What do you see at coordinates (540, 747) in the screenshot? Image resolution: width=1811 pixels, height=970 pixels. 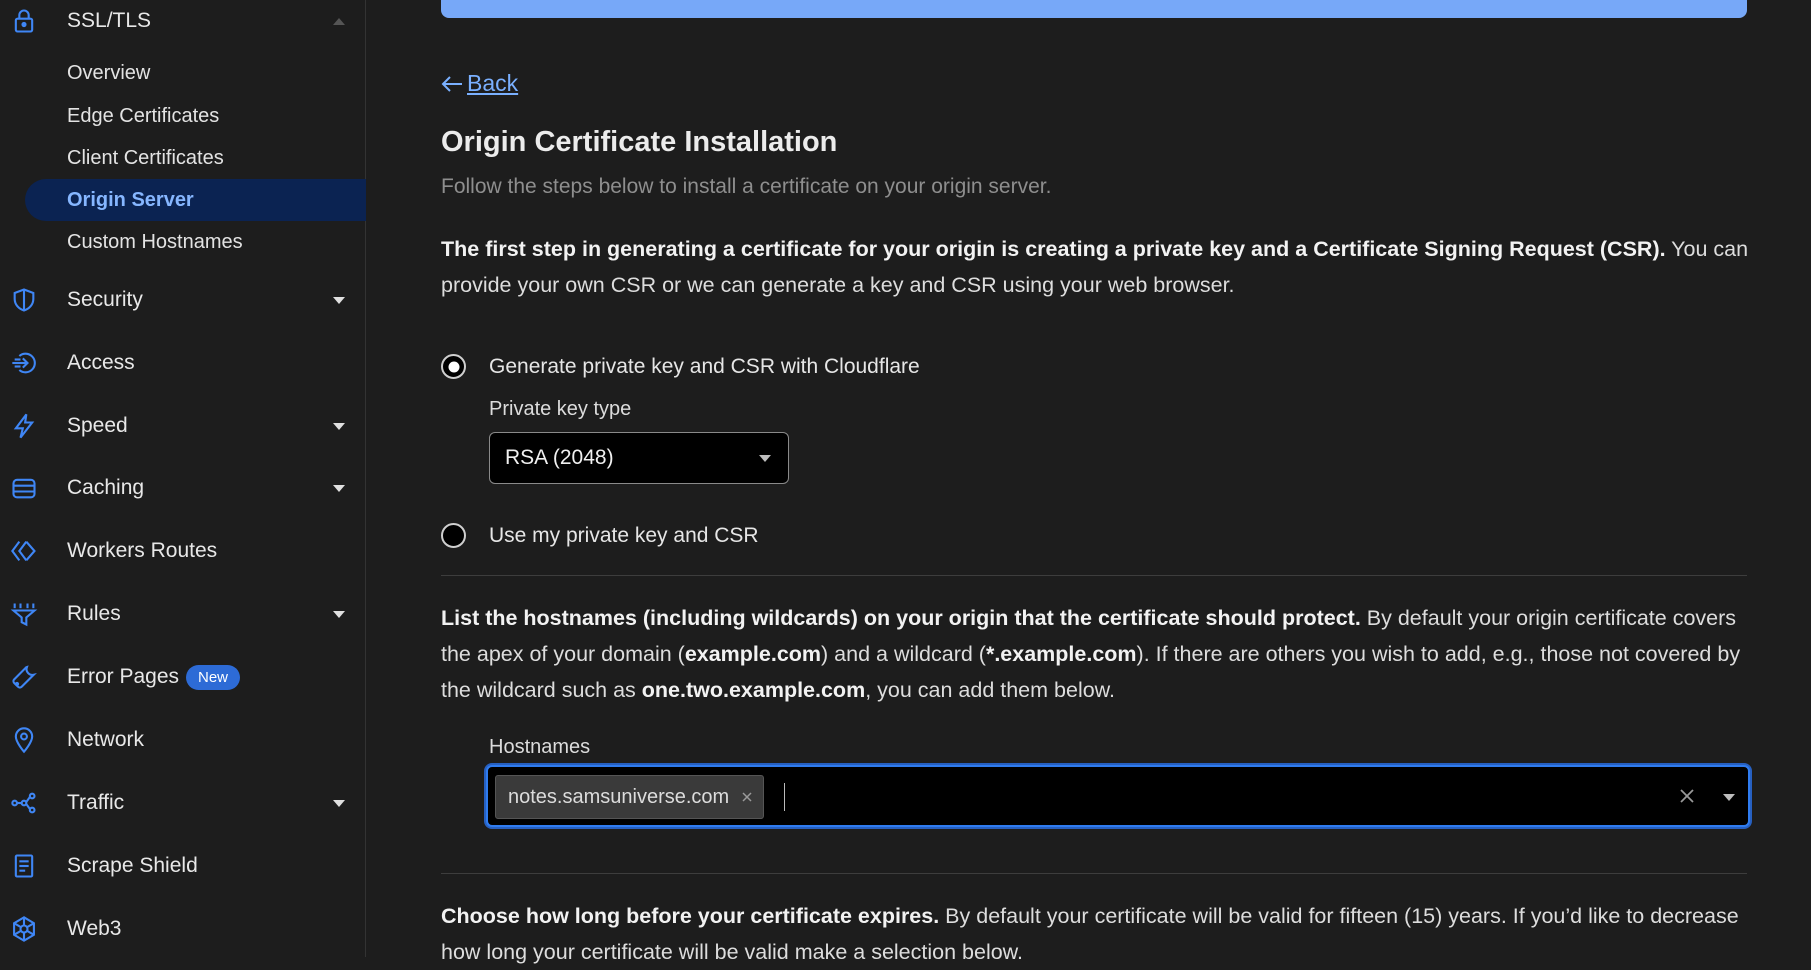 I see `hostnames-label: Hostnames` at bounding box center [540, 747].